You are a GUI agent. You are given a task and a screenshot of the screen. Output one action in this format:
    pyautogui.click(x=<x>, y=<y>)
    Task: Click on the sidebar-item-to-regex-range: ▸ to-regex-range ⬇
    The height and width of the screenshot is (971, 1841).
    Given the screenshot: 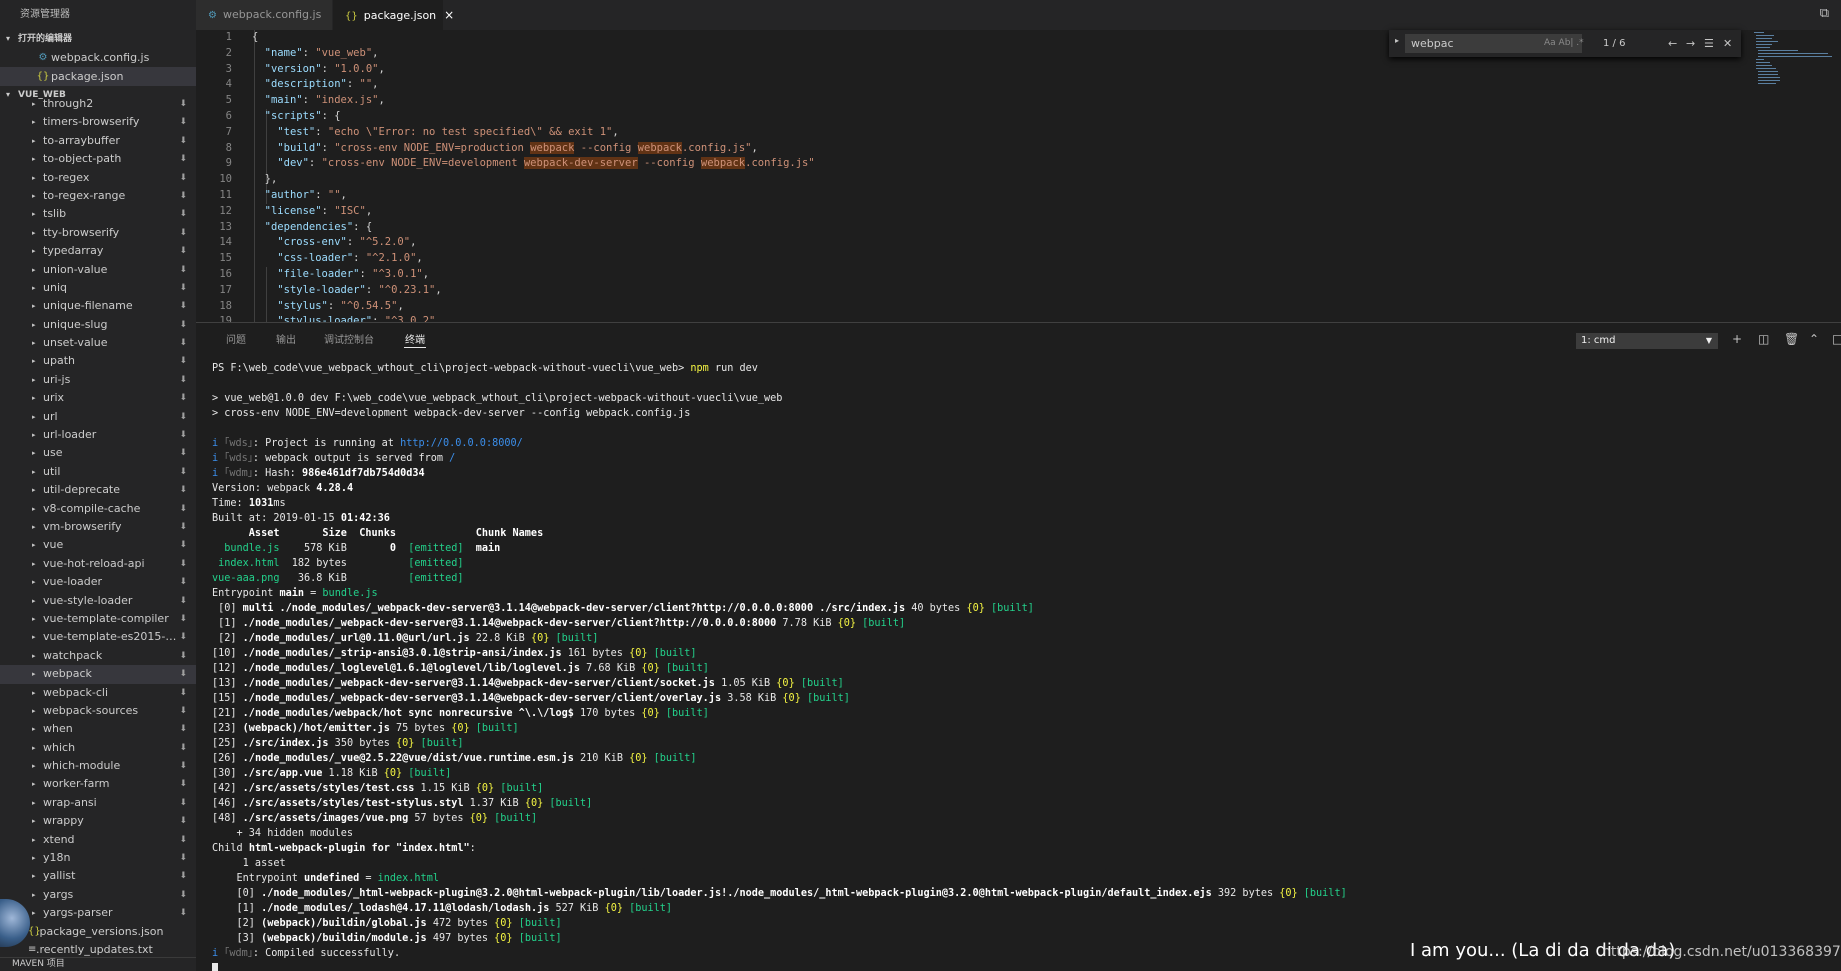 What is the action you would take?
    pyautogui.click(x=98, y=196)
    